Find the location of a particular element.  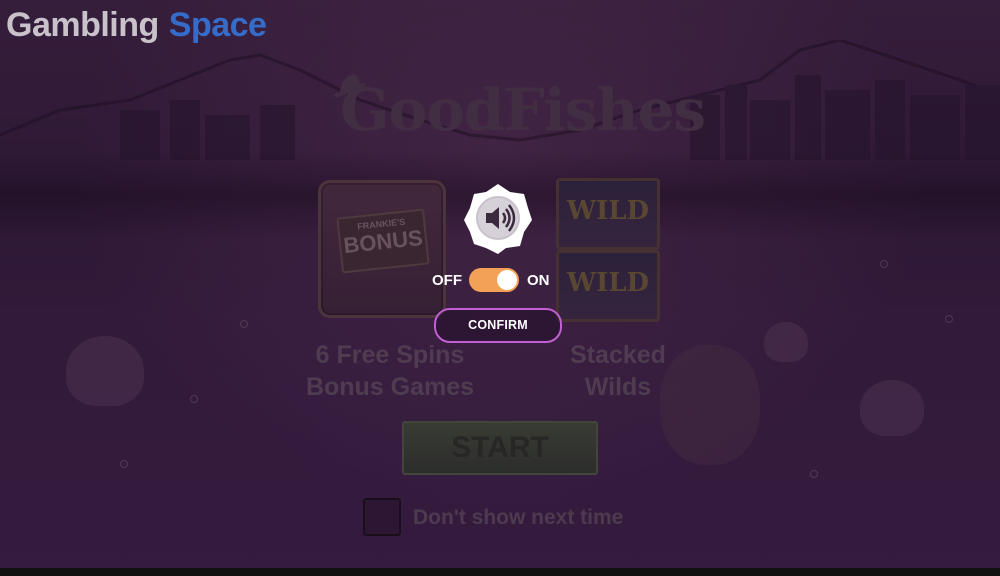

sound-toggle-row: OFF ON is located at coordinates (491, 280).